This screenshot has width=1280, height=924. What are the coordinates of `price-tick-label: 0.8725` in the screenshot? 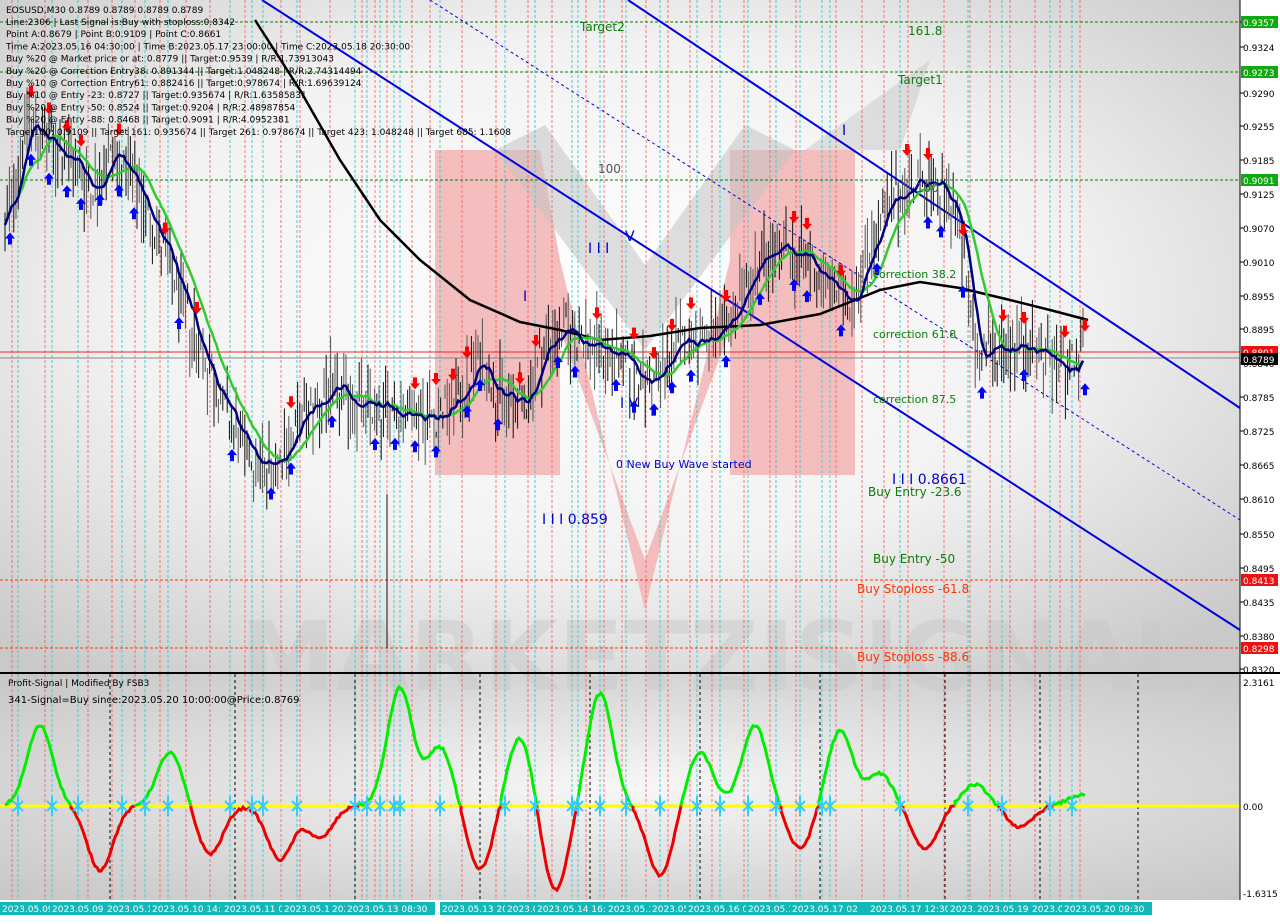 It's located at (1259, 433).